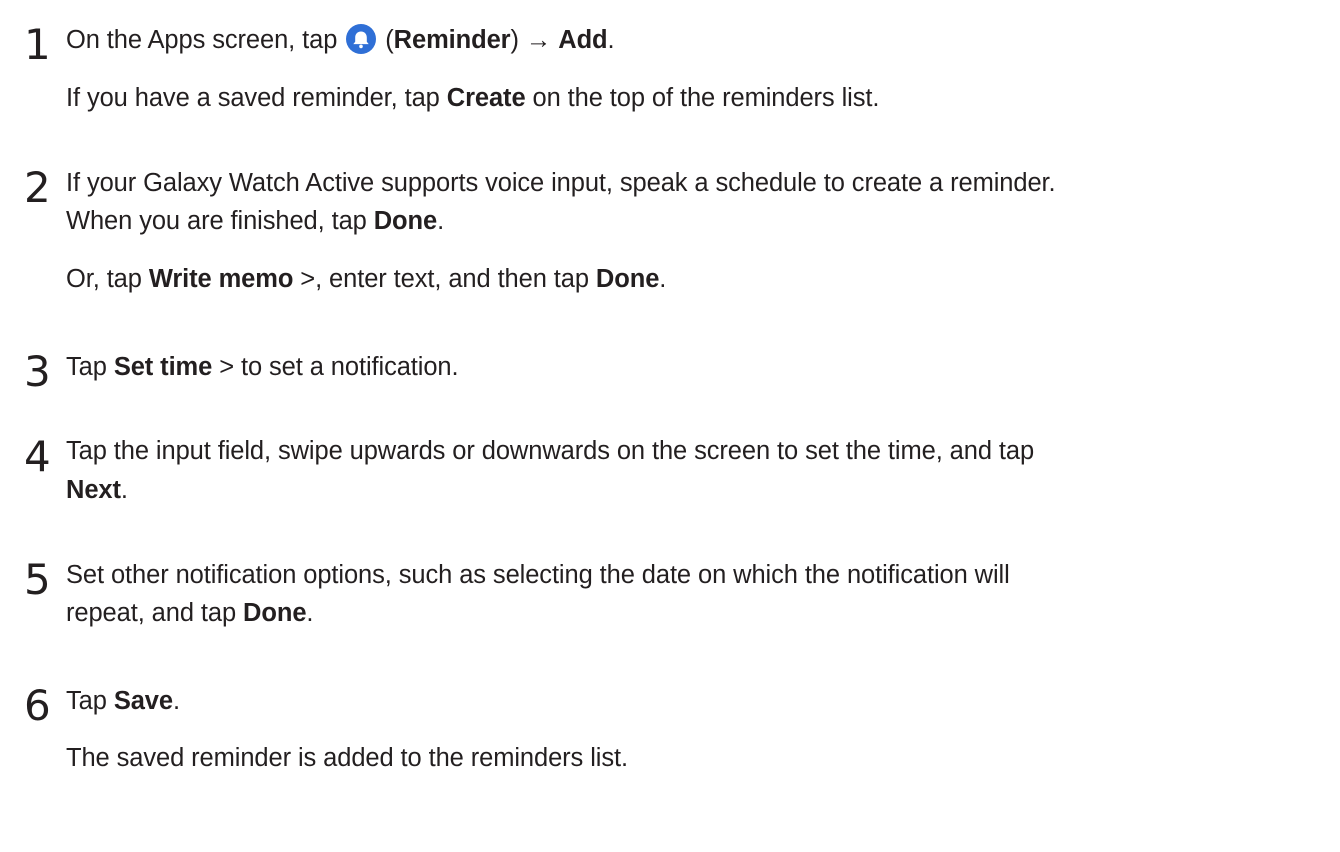  I want to click on step-number: 2, so click(37, 187).